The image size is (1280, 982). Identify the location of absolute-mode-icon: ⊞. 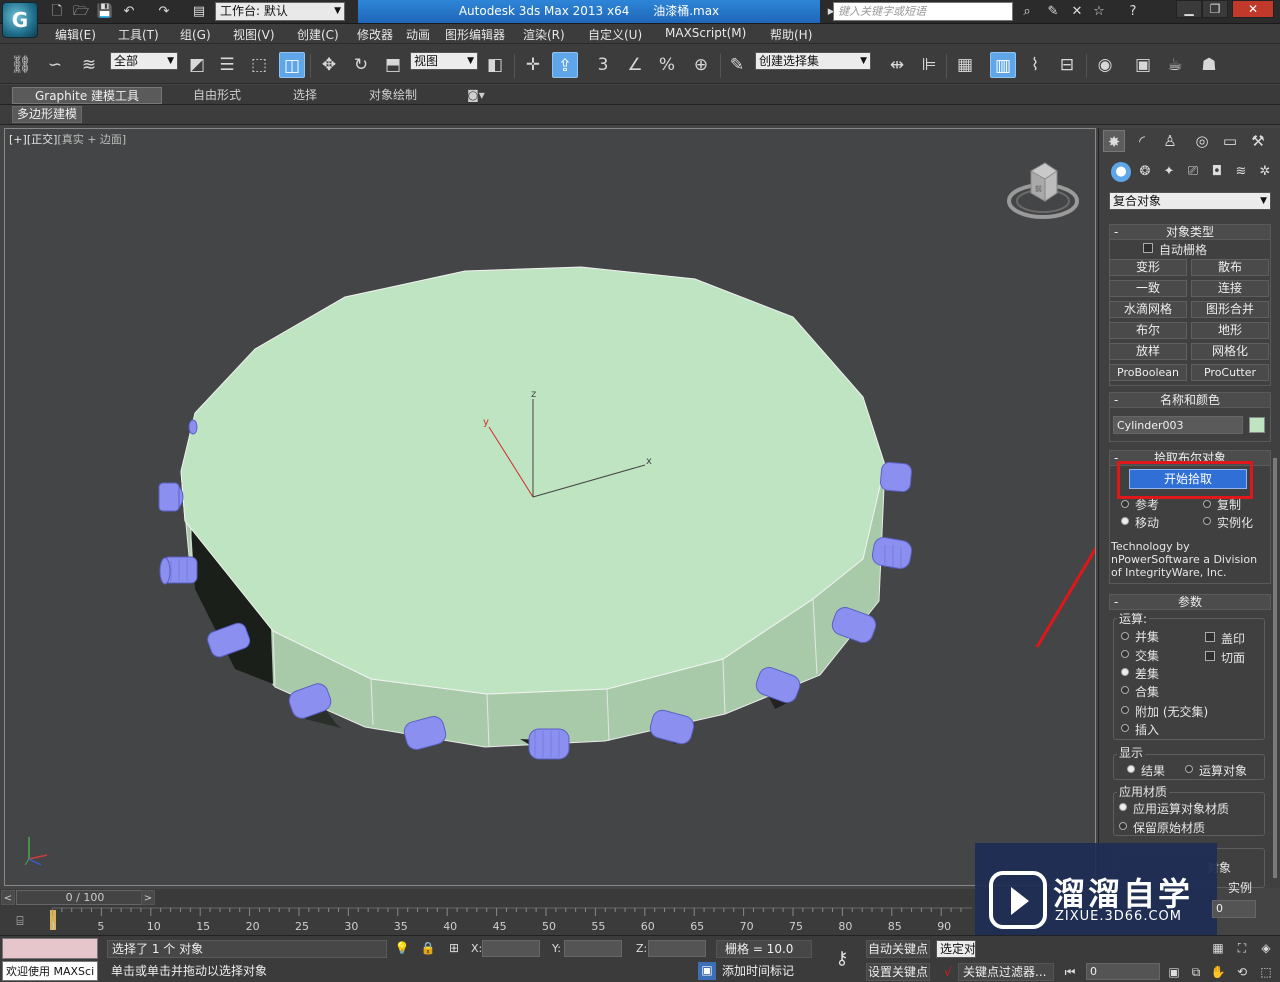
(454, 948).